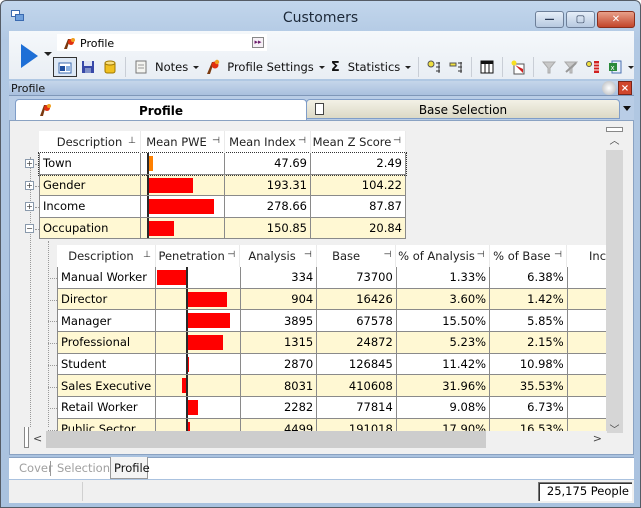  I want to click on panel-close-button: ×, so click(625, 88).